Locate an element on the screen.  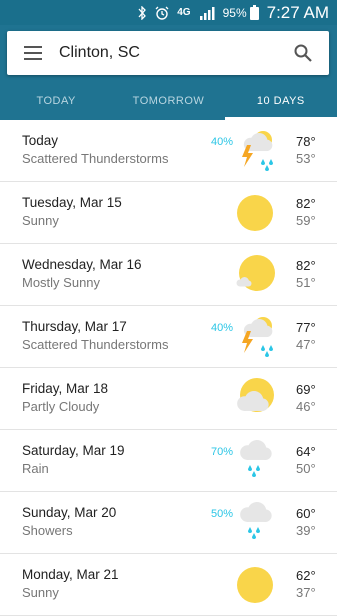
forecast-text: Friday, Mar 18 Partly Cloudy is located at coordinates (65, 398).